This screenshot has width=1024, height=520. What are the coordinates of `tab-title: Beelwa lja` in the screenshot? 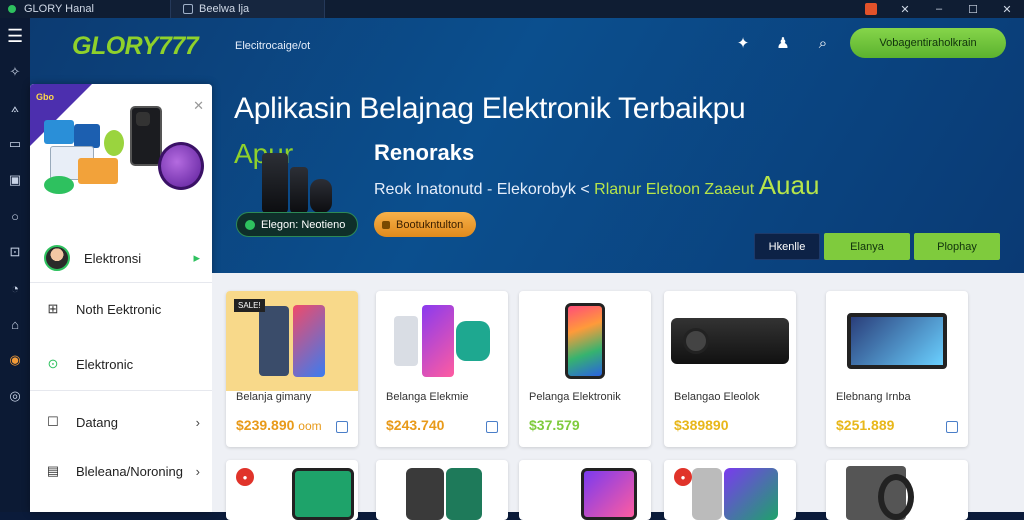 It's located at (224, 9).